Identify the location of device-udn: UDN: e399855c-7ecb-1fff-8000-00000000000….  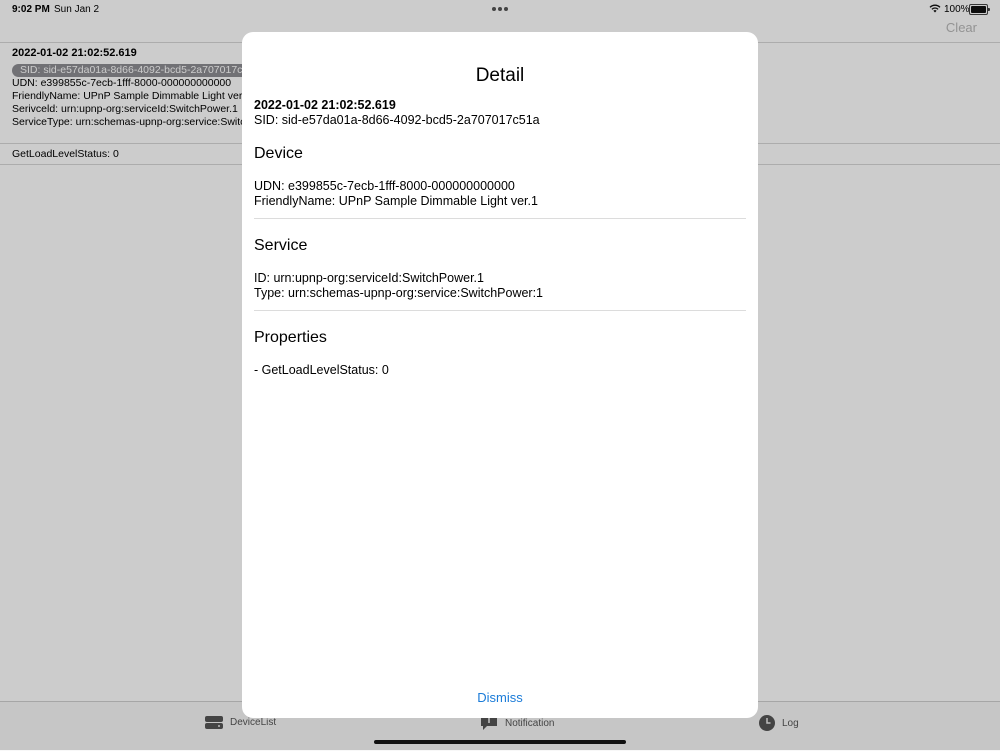
(384, 186).